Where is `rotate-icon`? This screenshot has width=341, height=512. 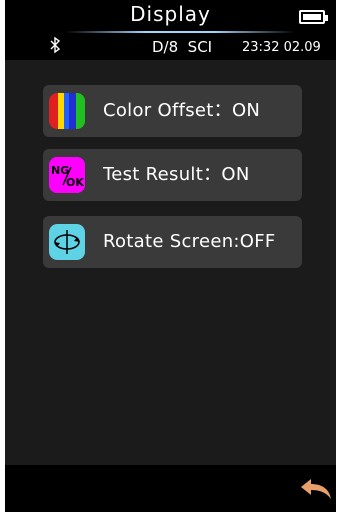 rotate-icon is located at coordinates (67, 242).